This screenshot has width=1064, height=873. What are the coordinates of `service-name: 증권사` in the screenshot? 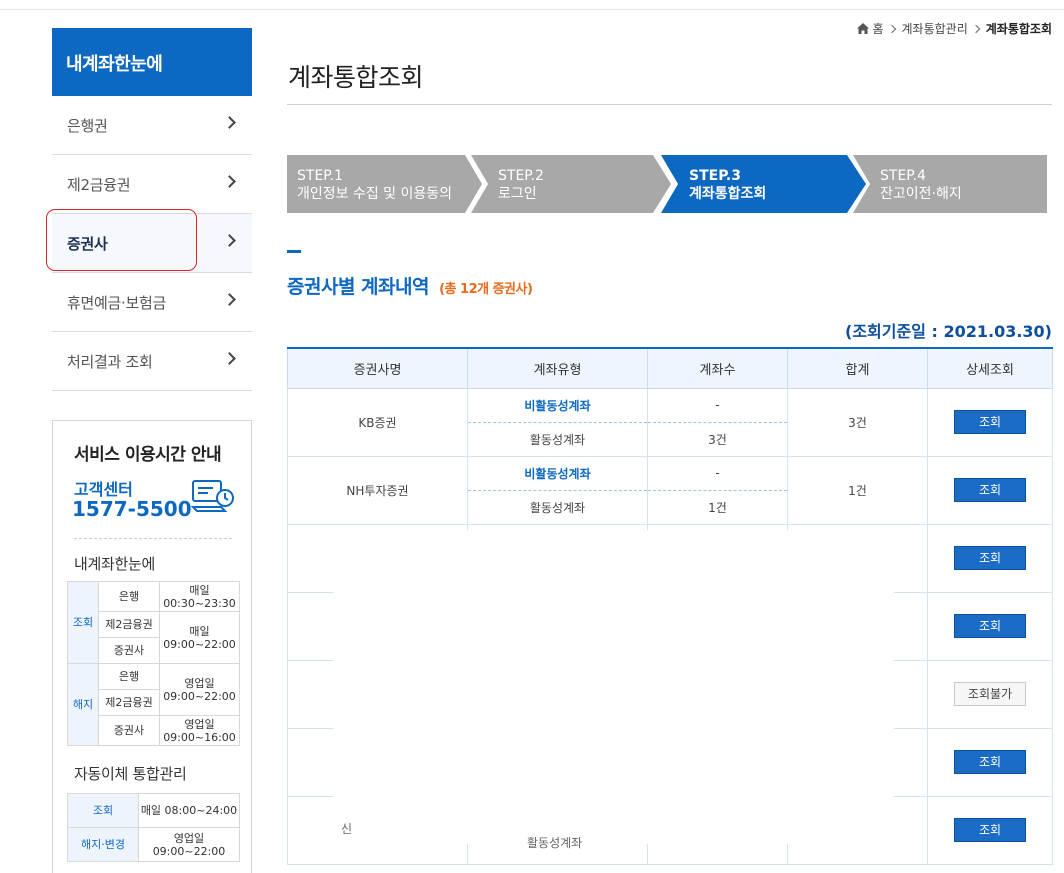 It's located at (129, 730).